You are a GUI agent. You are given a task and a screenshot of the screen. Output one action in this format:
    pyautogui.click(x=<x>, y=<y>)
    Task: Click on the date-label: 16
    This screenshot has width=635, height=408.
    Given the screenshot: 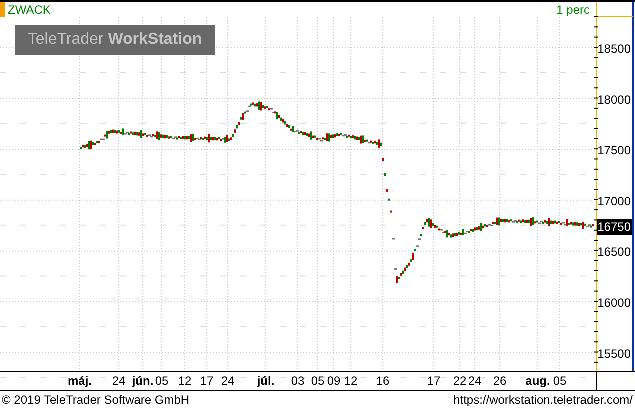 What is the action you would take?
    pyautogui.click(x=383, y=381)
    